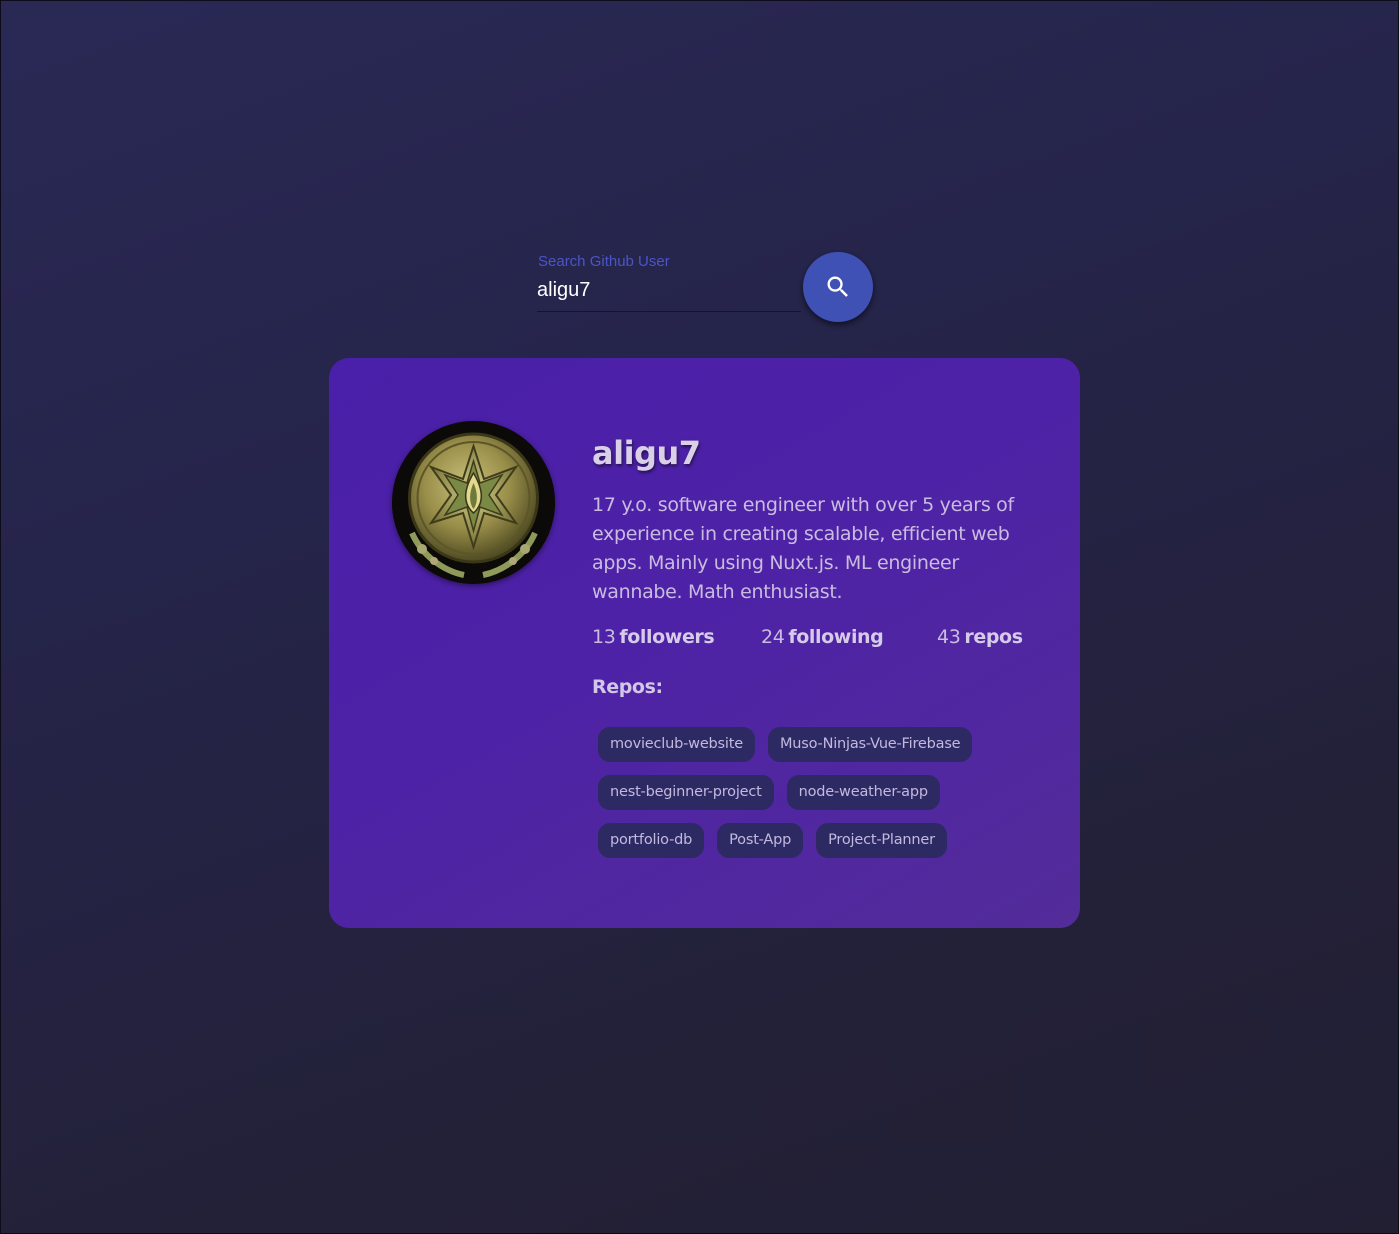 The height and width of the screenshot is (1234, 1399). Describe the element at coordinates (760, 840) in the screenshot. I see `repo-chip: Post-App` at that location.